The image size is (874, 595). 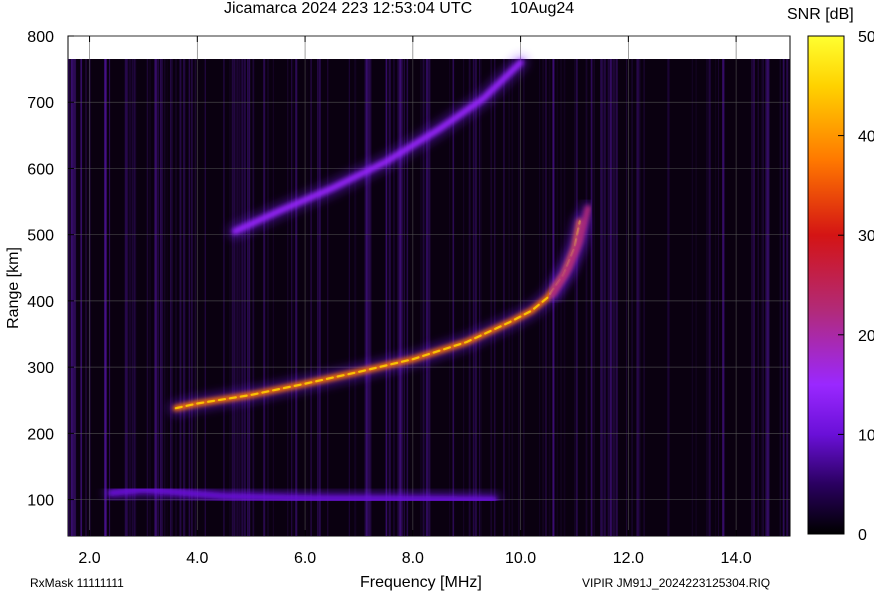 I want to click on chart-date: 10Aug24, so click(x=542, y=8).